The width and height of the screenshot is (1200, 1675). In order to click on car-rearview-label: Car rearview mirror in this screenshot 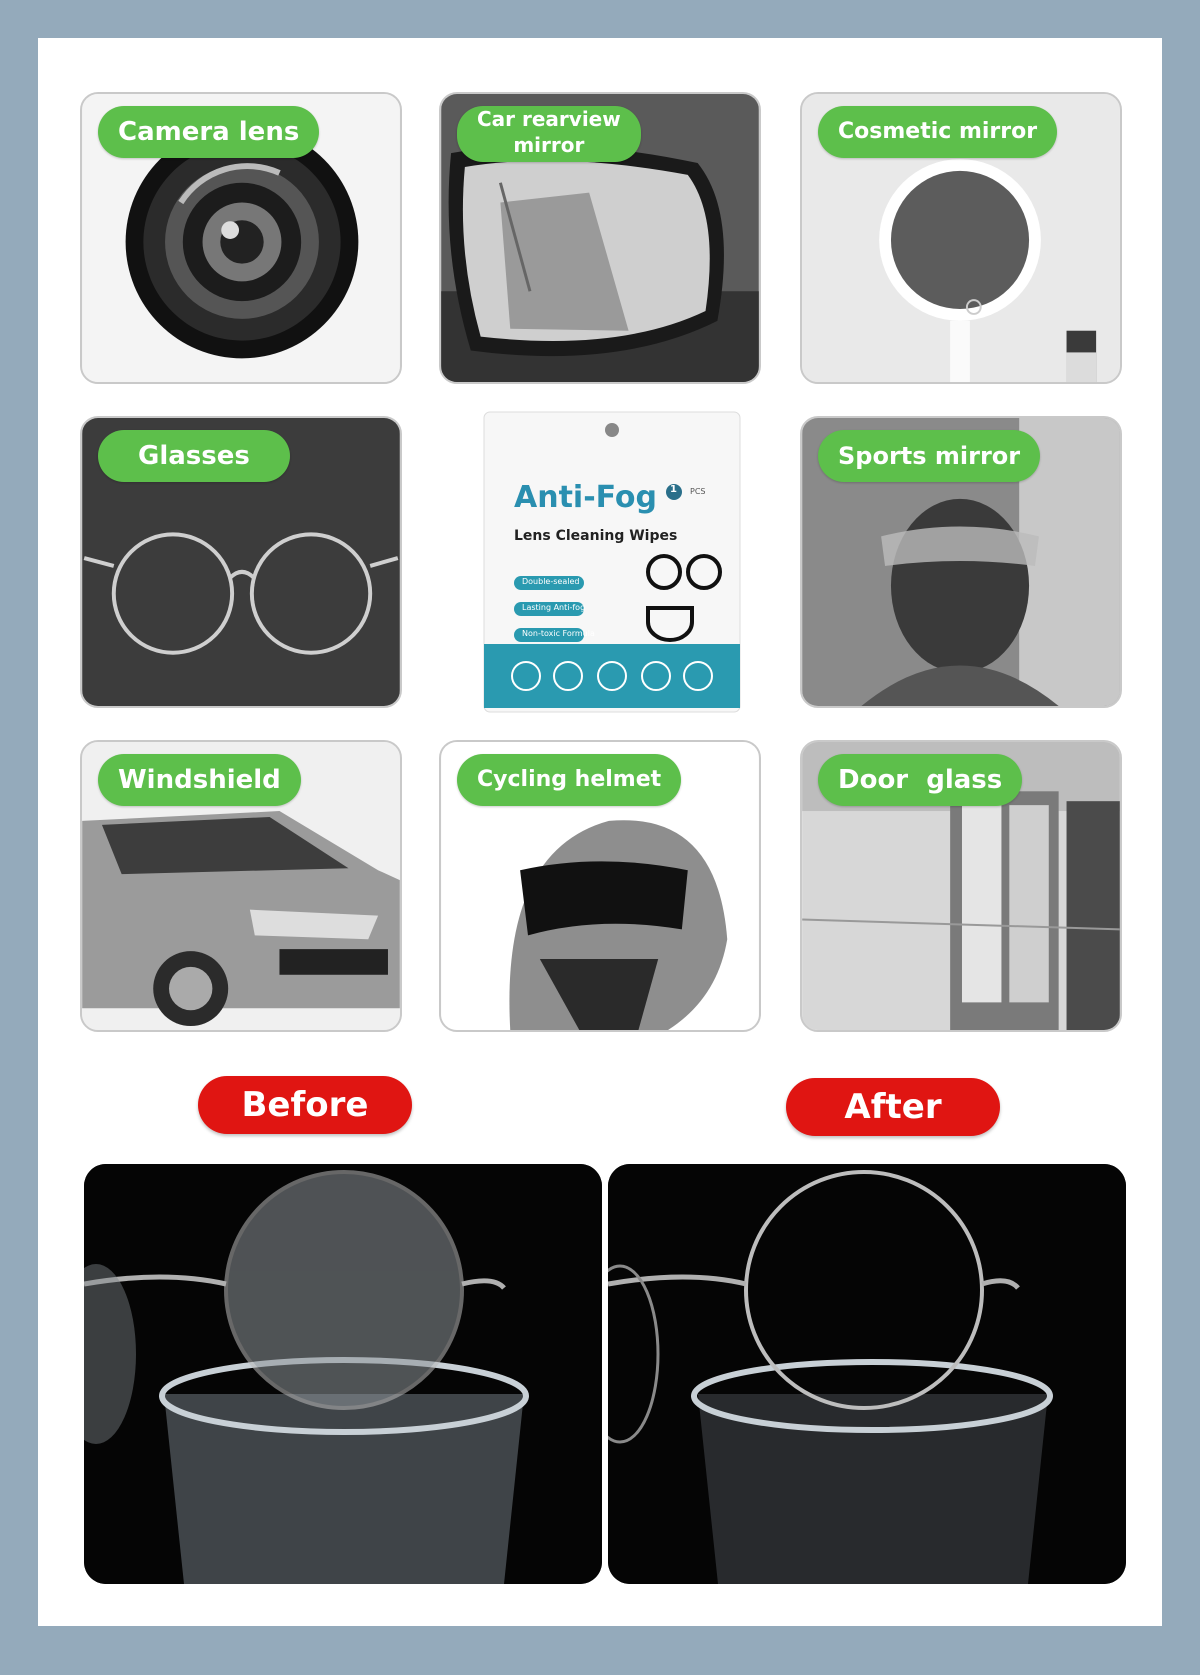, I will do `click(549, 134)`.